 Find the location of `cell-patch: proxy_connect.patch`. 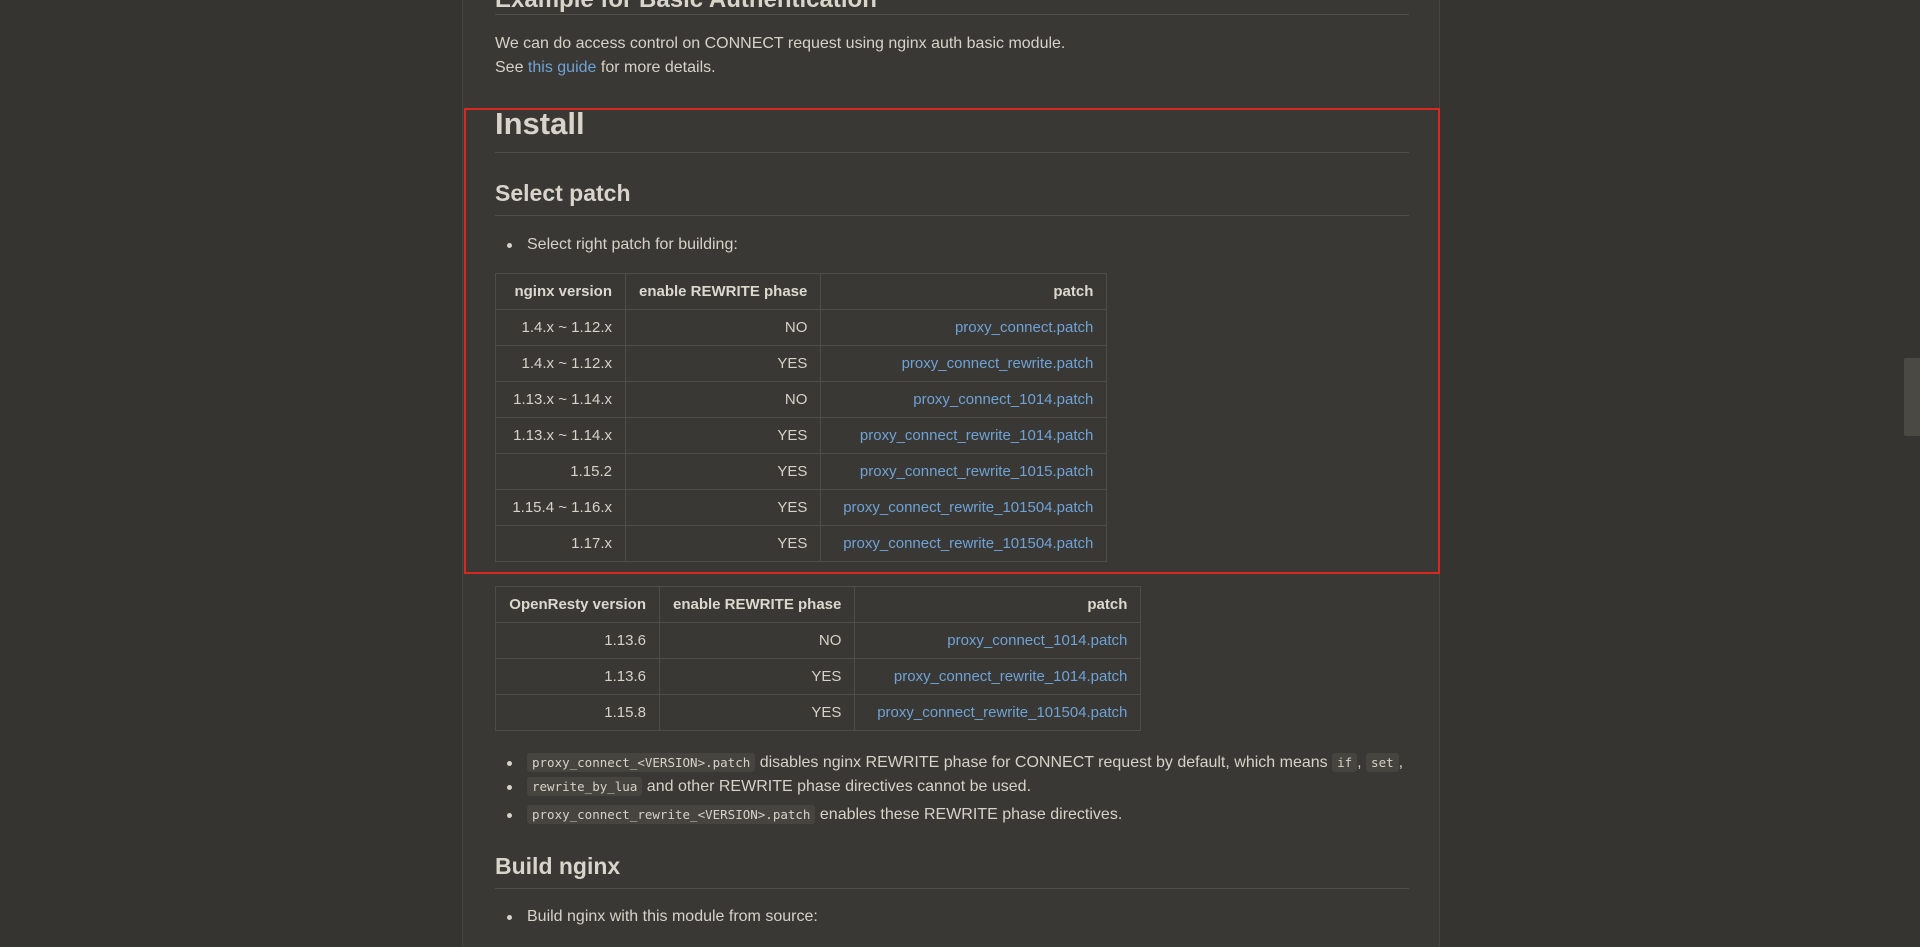

cell-patch: proxy_connect.patch is located at coordinates (964, 327).